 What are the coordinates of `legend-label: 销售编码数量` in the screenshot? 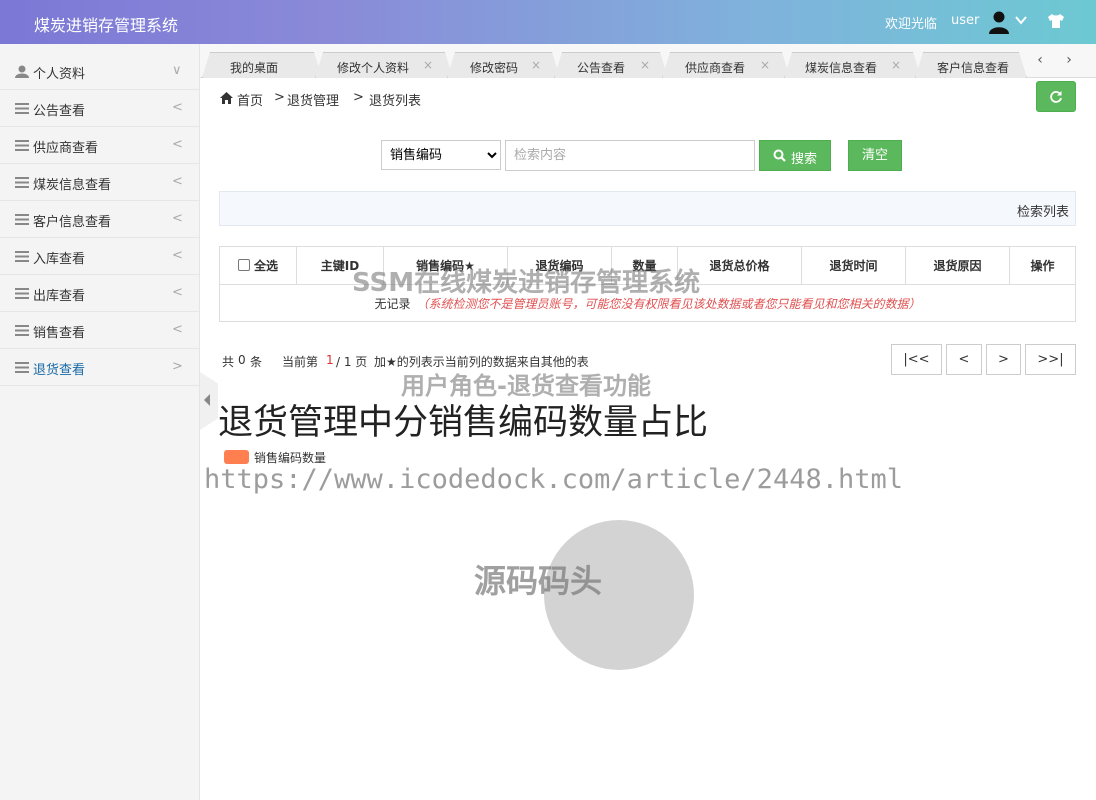 It's located at (290, 457).